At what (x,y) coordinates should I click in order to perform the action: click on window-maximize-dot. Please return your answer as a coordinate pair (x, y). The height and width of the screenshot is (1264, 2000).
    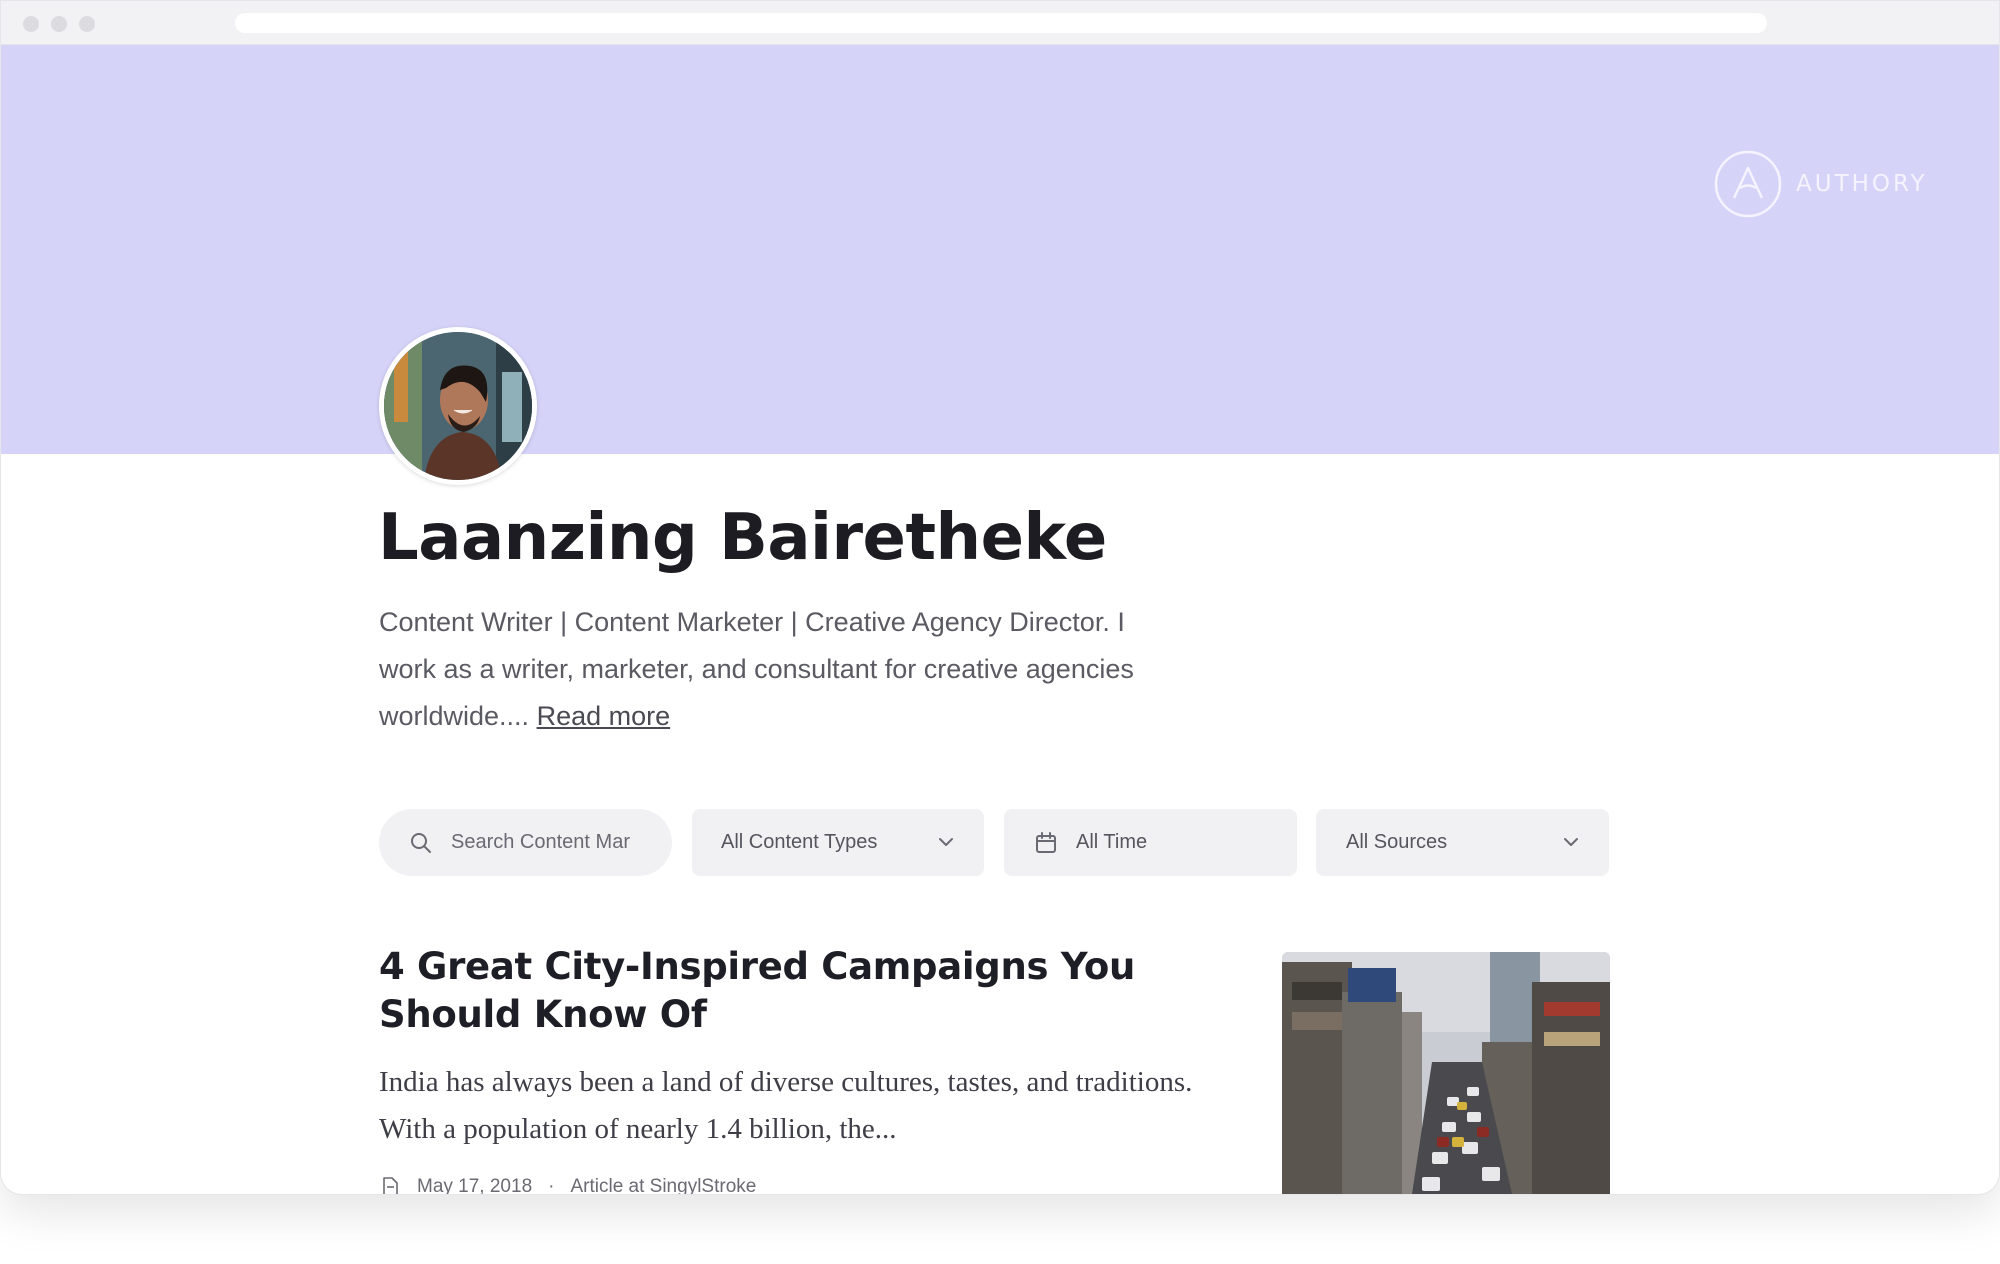
    Looking at the image, I should click on (87, 24).